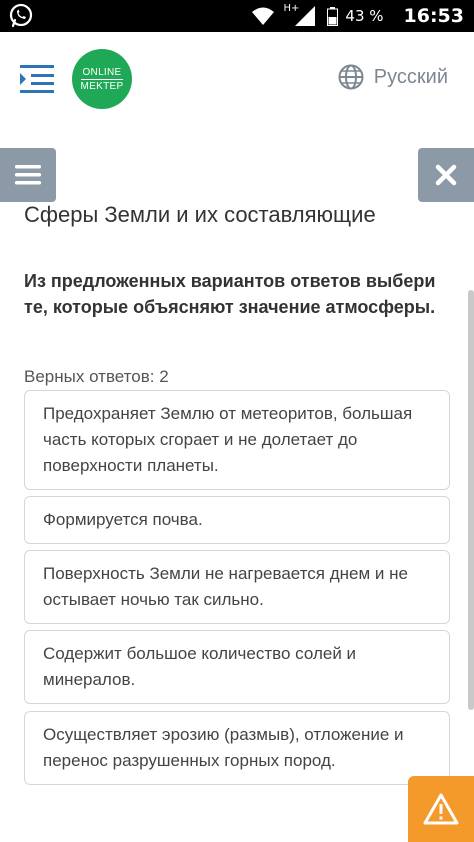 This screenshot has width=474, height=842. I want to click on scrollbar, so click(471, 500).